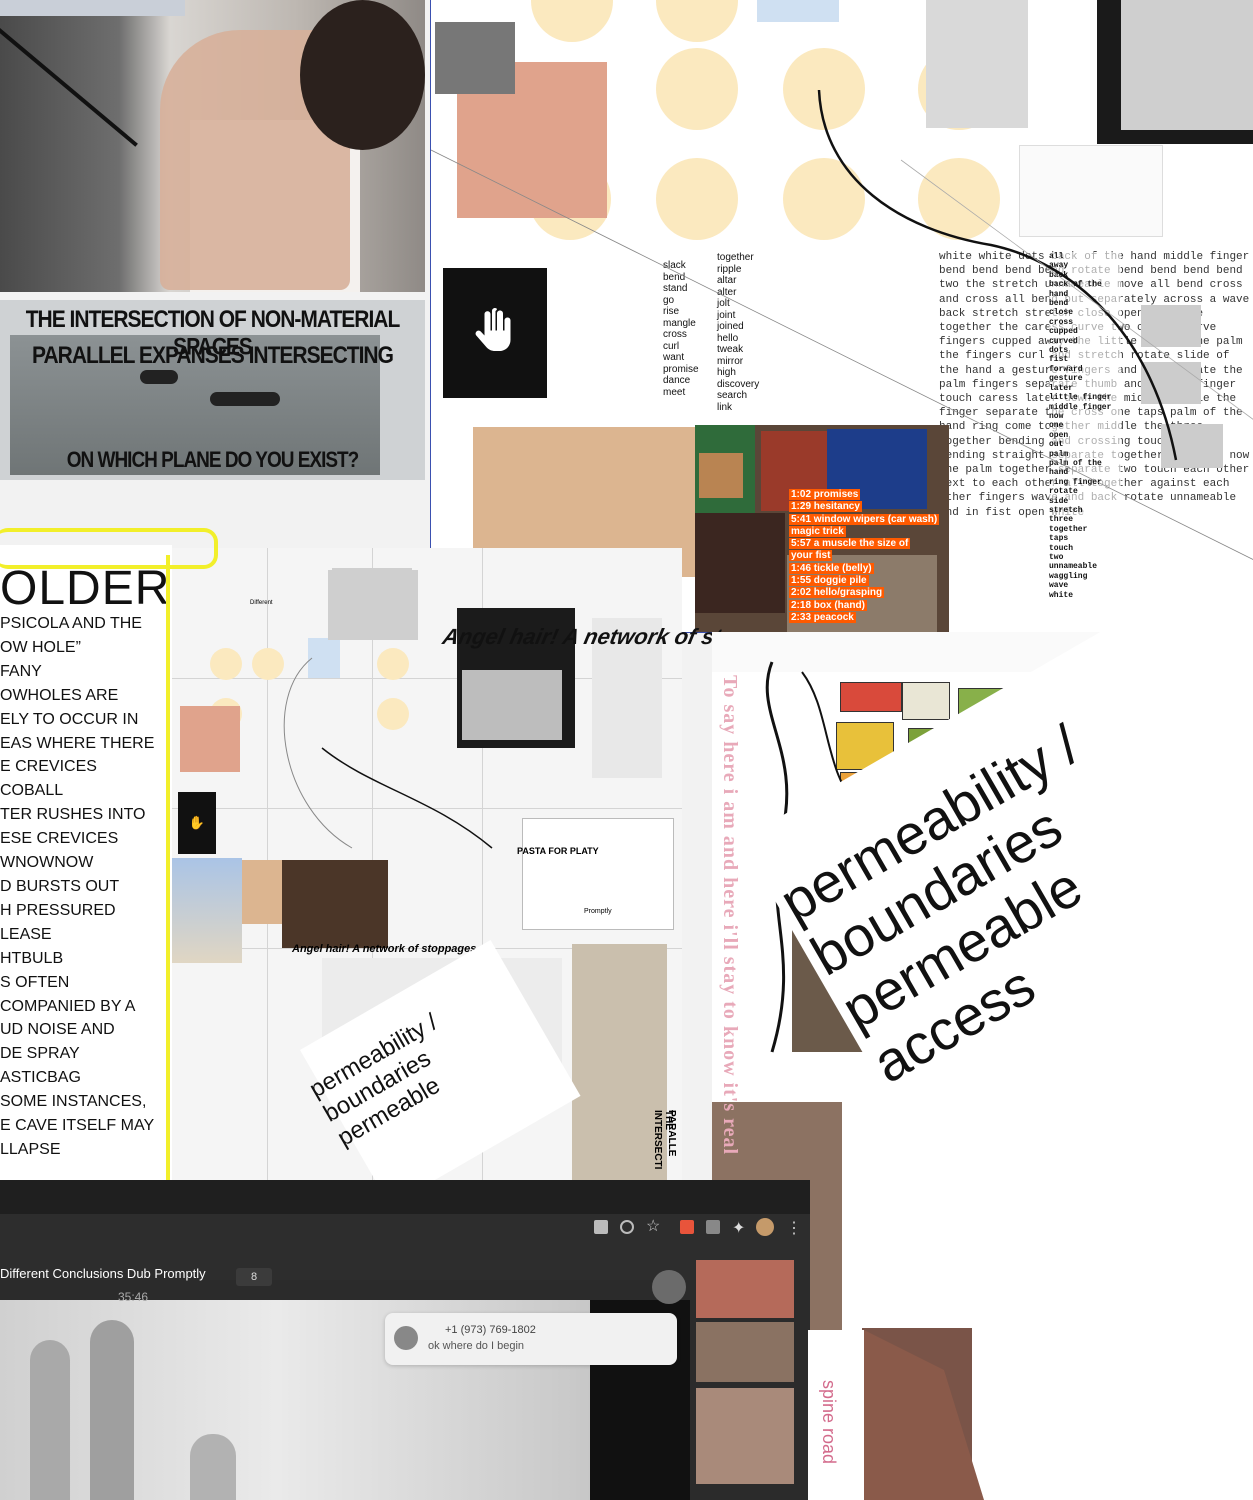  What do you see at coordinates (405, 1197) in the screenshot?
I see `browser-tab-bar` at bounding box center [405, 1197].